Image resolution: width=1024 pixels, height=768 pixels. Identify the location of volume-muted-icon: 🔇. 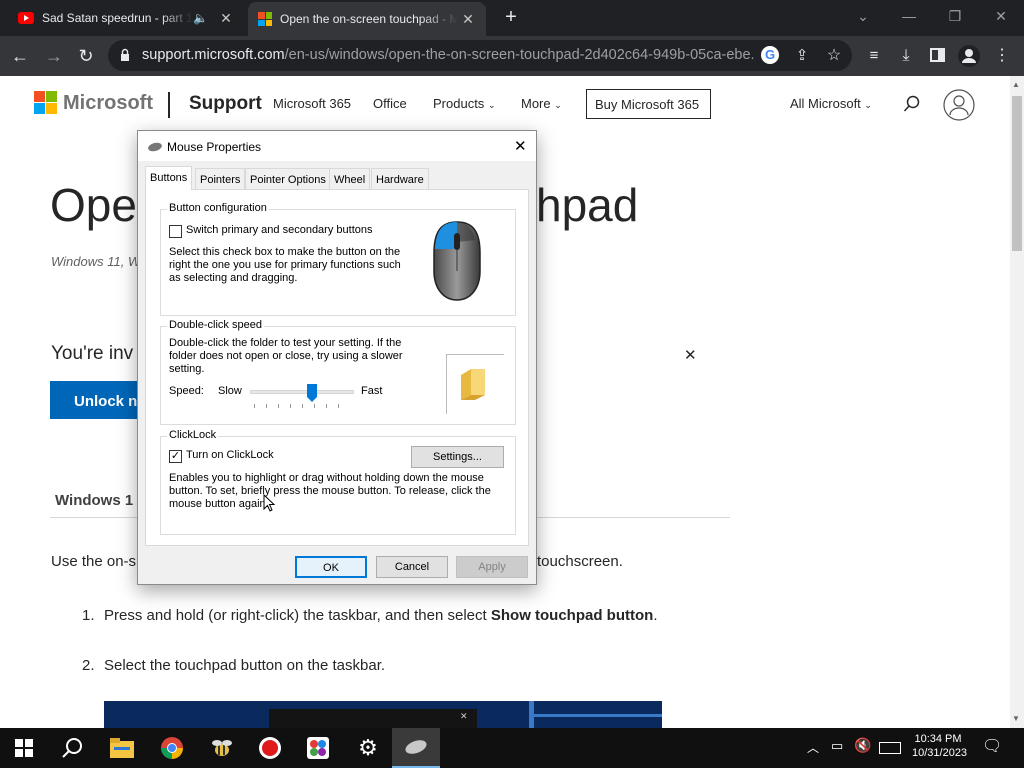
(862, 745).